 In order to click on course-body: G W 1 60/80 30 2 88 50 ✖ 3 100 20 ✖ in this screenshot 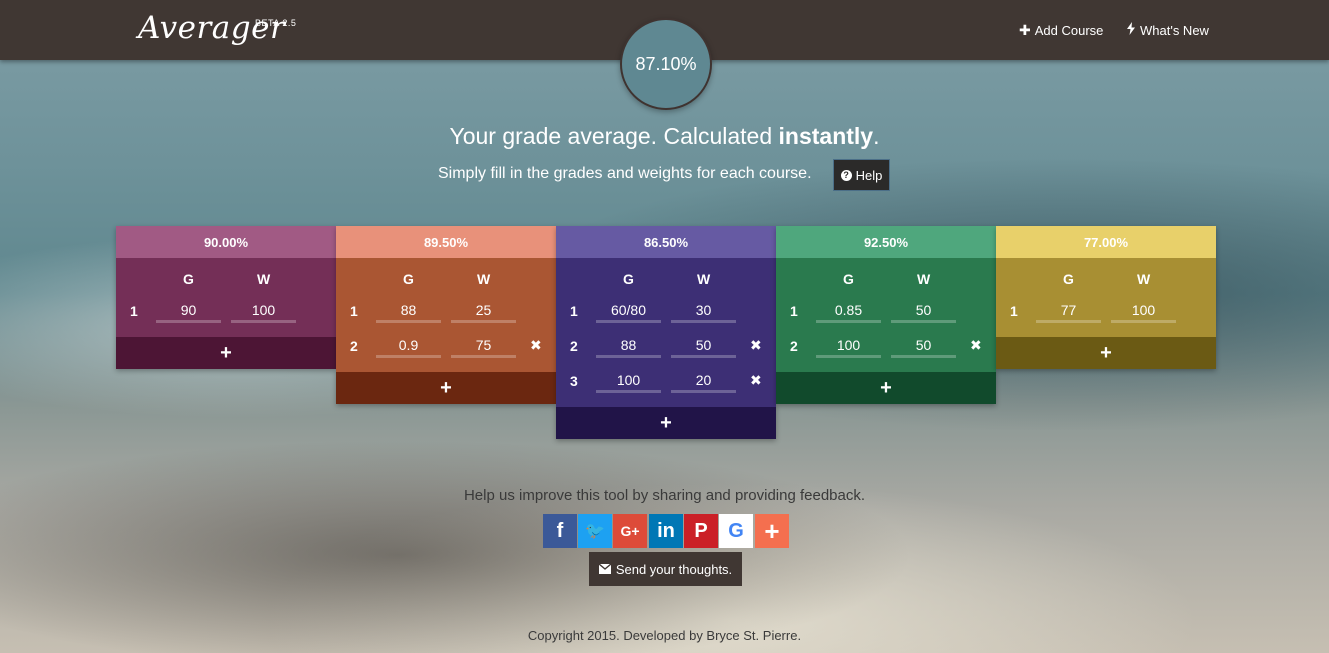, I will do `click(666, 332)`.